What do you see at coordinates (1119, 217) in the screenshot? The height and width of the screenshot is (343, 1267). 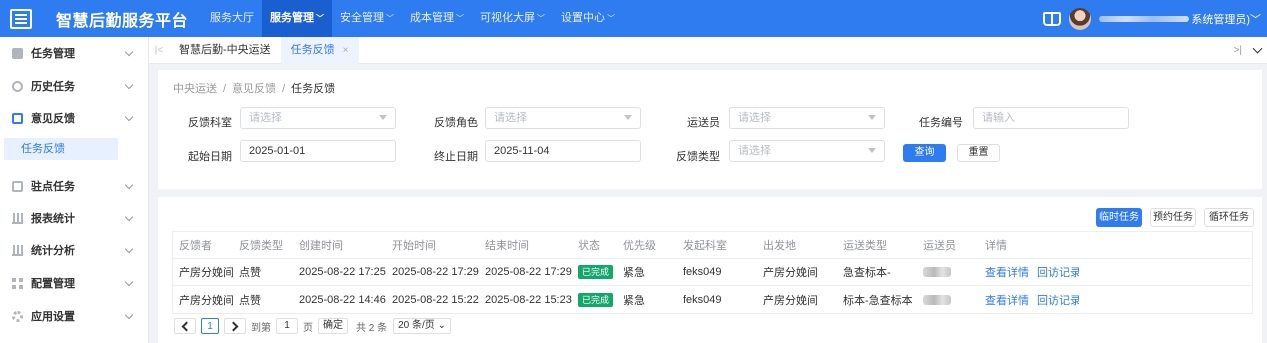 I see `temp-task-button: 临时任务` at bounding box center [1119, 217].